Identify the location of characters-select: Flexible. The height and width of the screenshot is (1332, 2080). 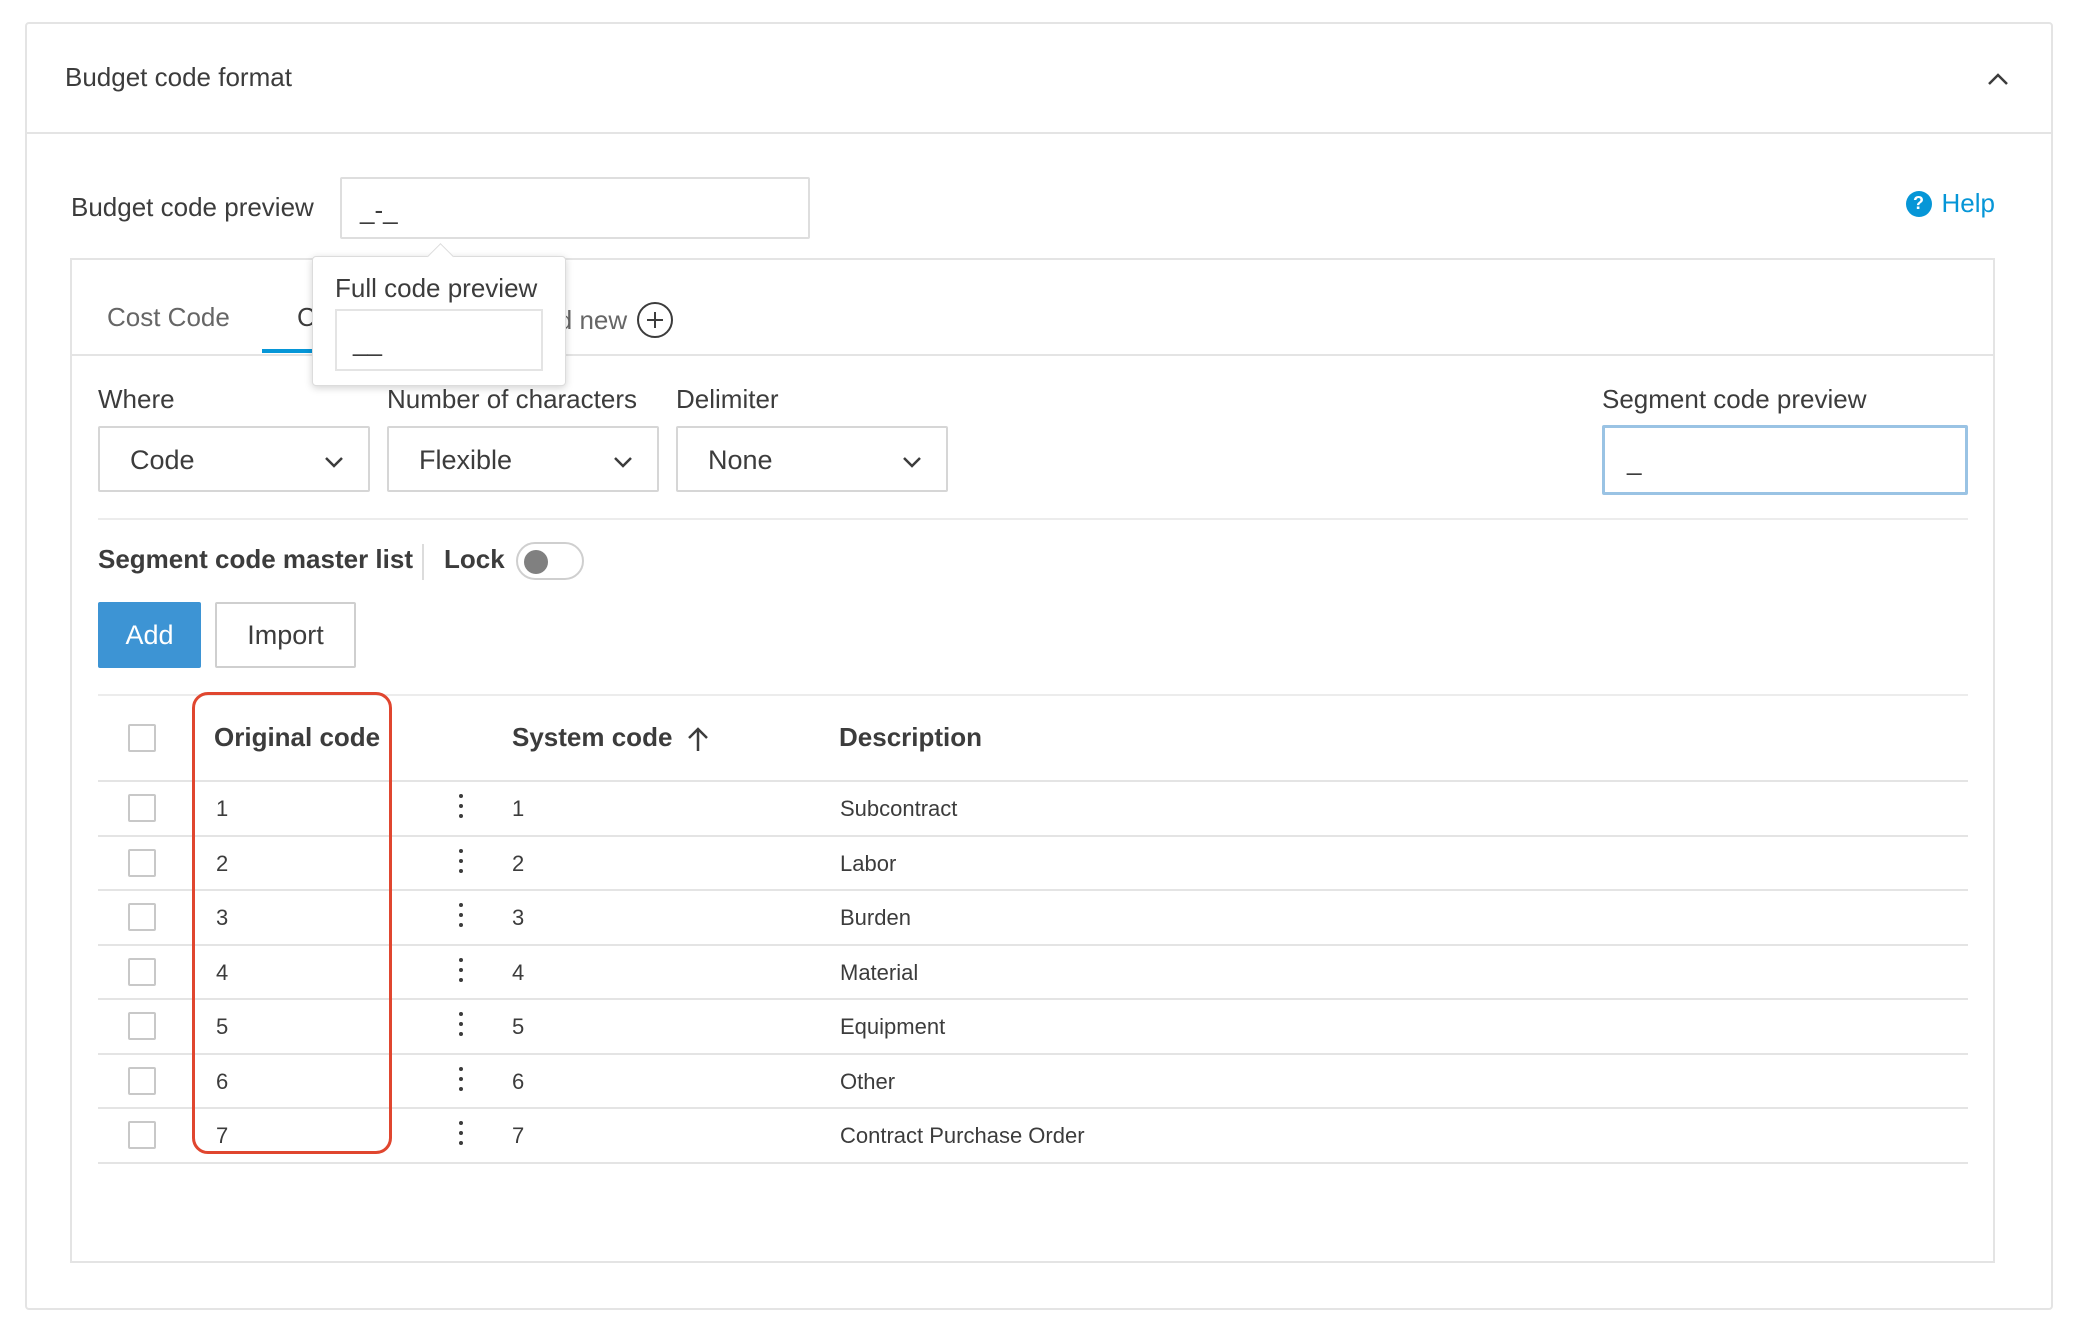
(523, 459).